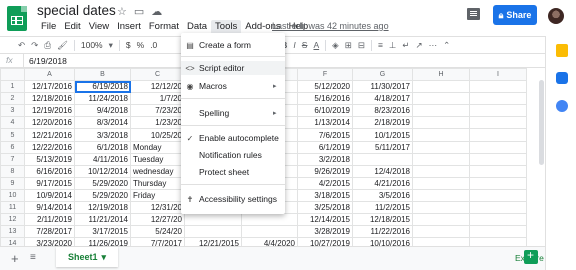  Describe the element at coordinates (556, 16) in the screenshot. I see `avatar` at that location.